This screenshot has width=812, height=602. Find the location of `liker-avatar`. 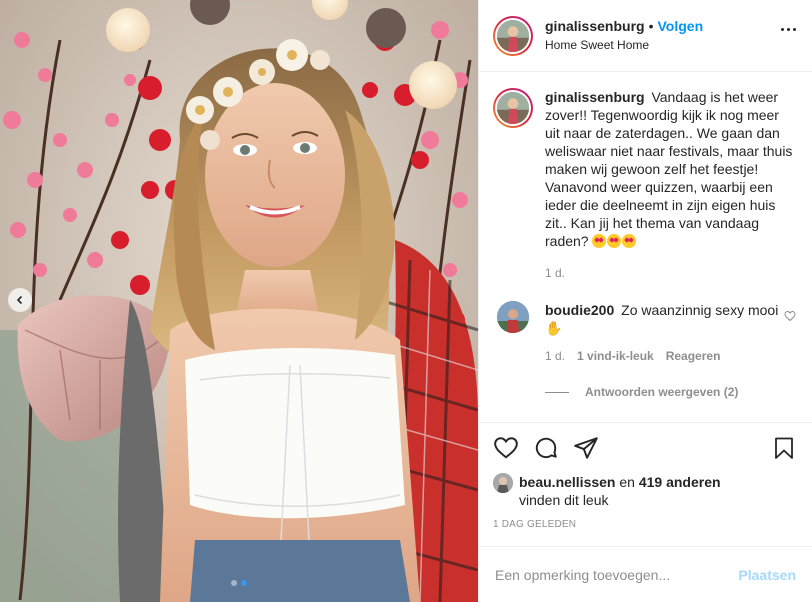

liker-avatar is located at coordinates (503, 483).